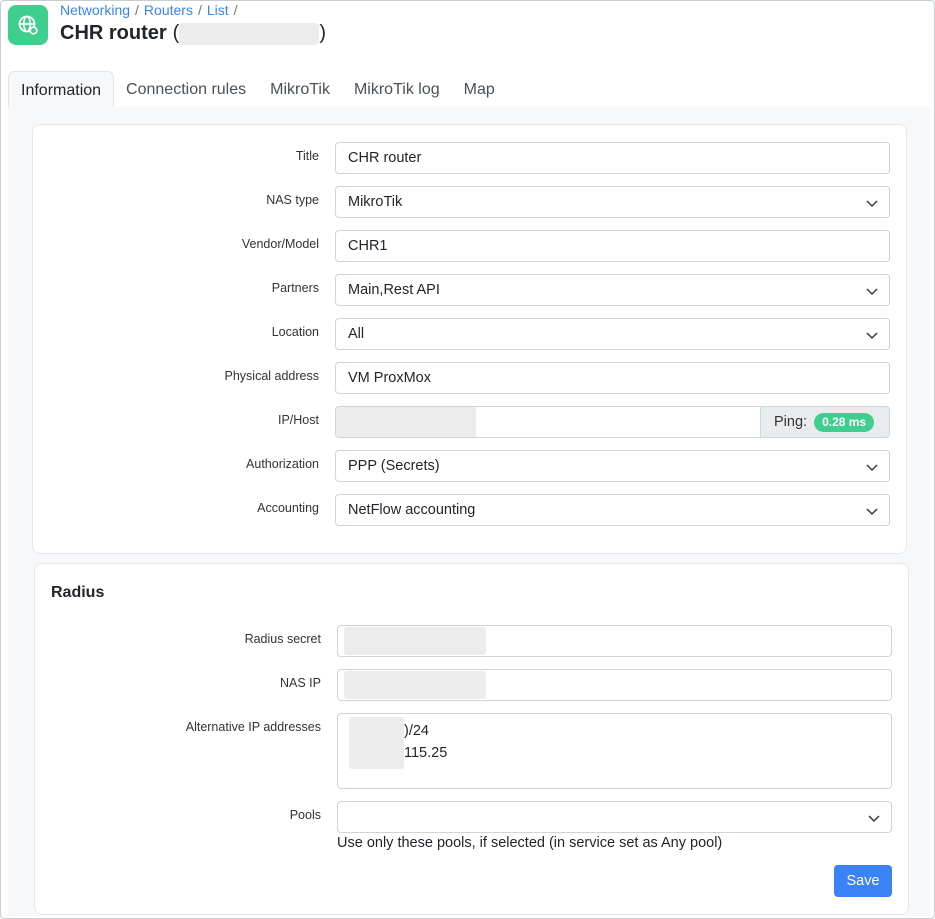  What do you see at coordinates (300, 683) in the screenshot?
I see `nas-ip-label: NAS IP` at bounding box center [300, 683].